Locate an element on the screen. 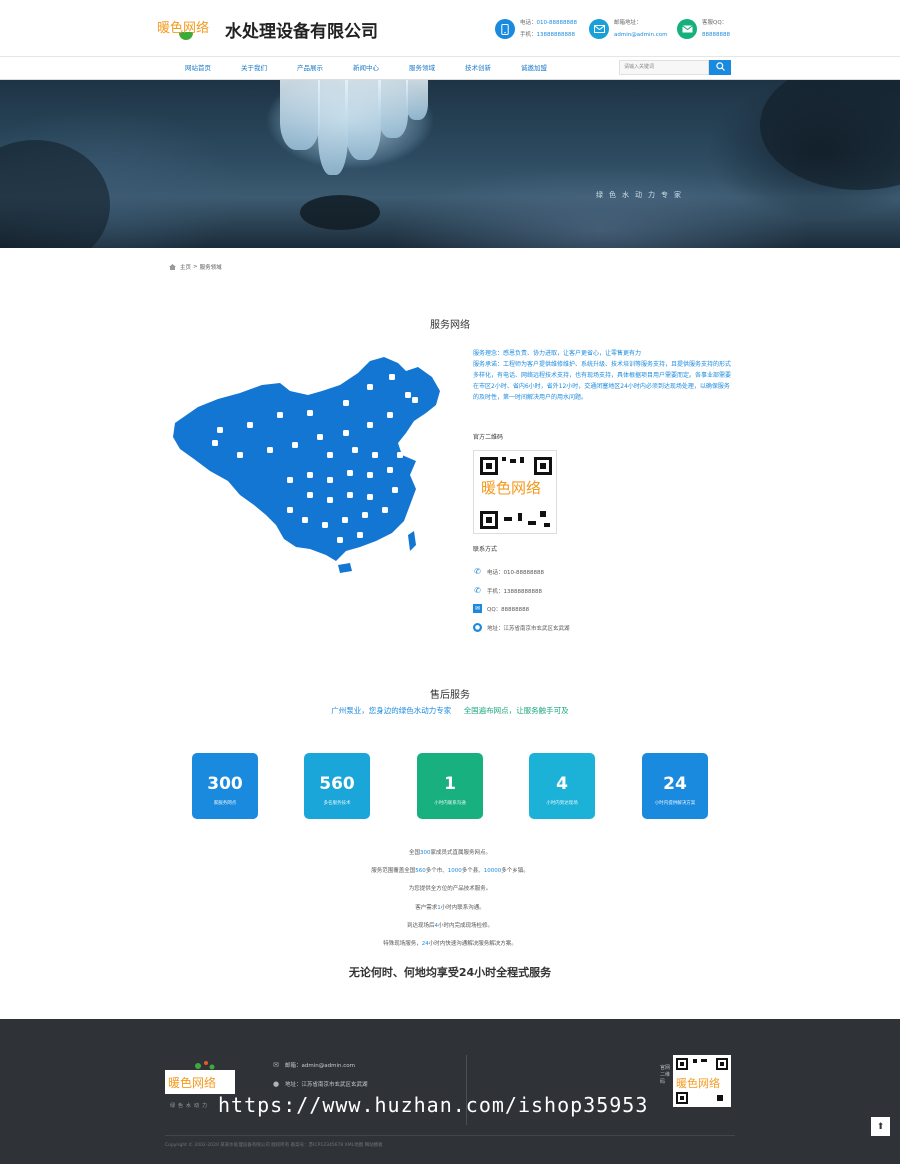 This screenshot has height=1164, width=900. after-sales-line-part: 小时内完成现场检修。 is located at coordinates (466, 925).